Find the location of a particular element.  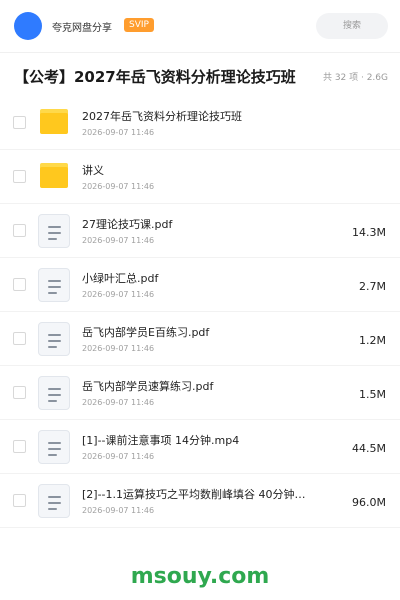

app-header: 夸克网盘分享 SVIP is located at coordinates (200, 26).